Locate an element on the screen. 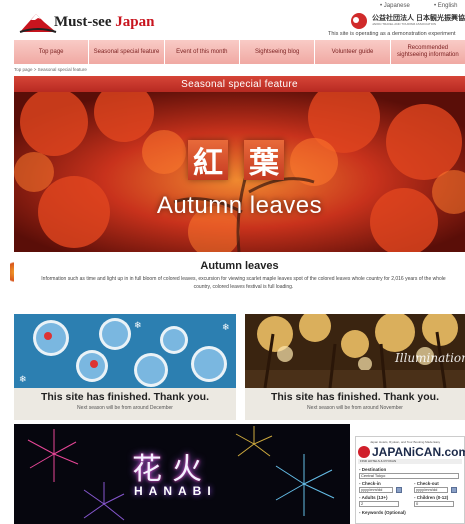 This screenshot has height=524, width=465. tile-subtitle: Next season will be from around November is located at coordinates (355, 408).